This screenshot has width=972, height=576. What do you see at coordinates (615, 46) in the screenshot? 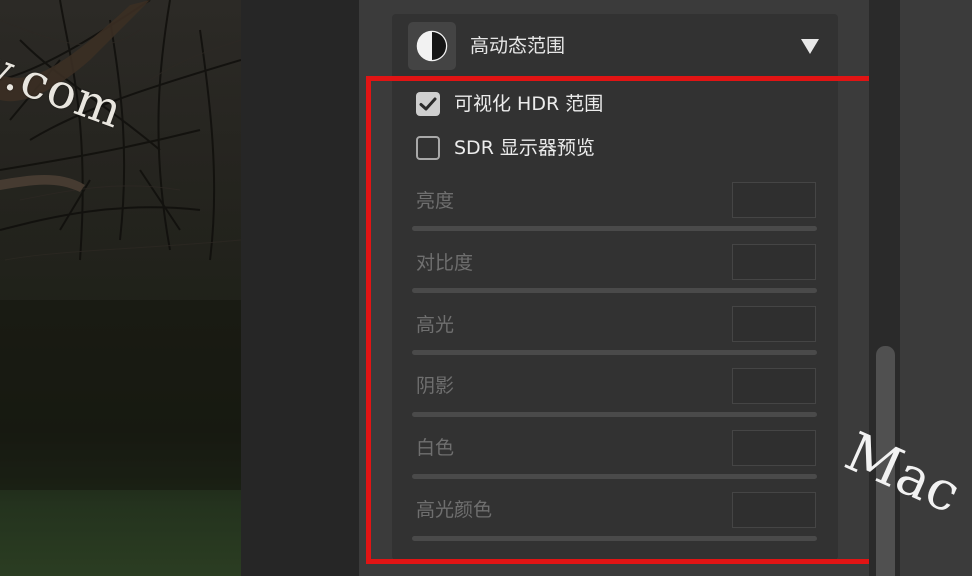
I see `hdr-section-header` at bounding box center [615, 46].